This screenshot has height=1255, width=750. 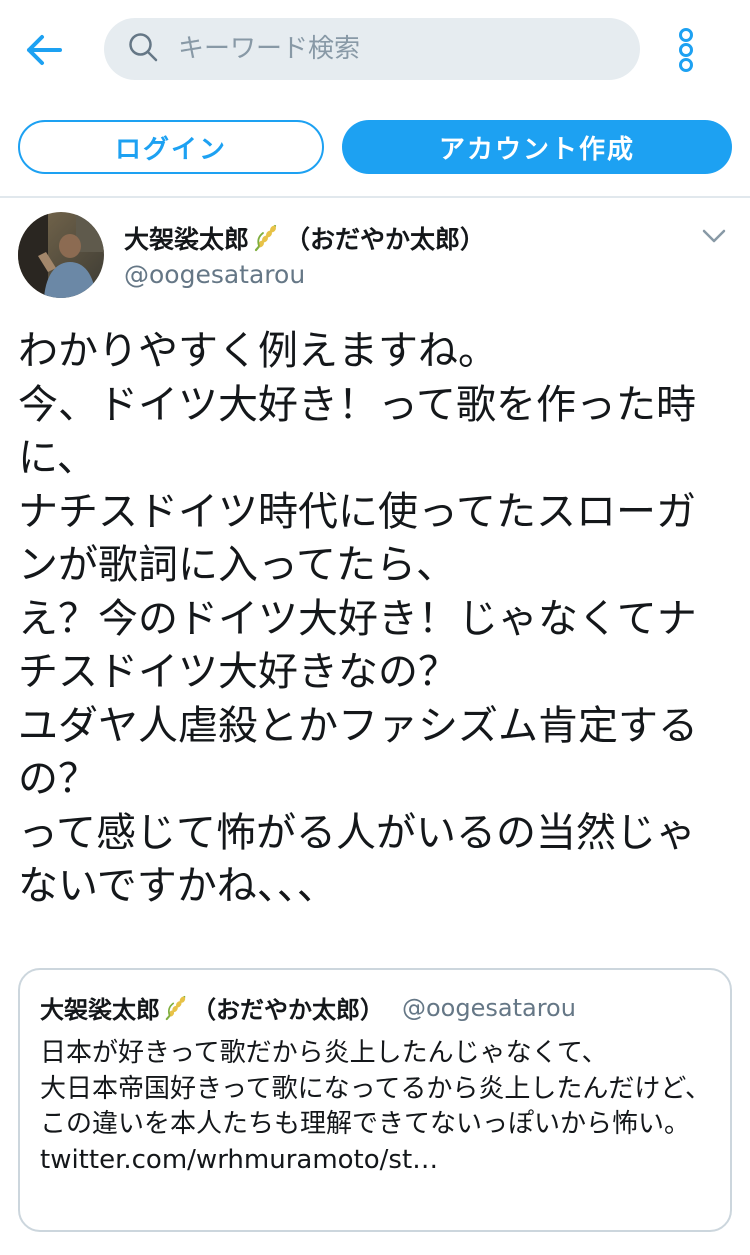 What do you see at coordinates (187, 239) in the screenshot?
I see `display-name: 大袈裟太郎` at bounding box center [187, 239].